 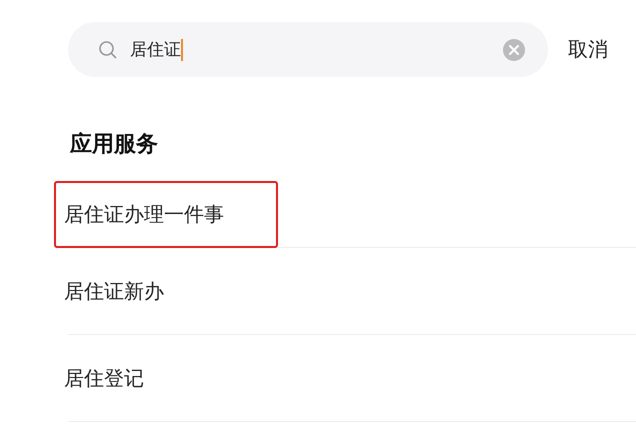 What do you see at coordinates (114, 144) in the screenshot?
I see `section-title: 应用服务` at bounding box center [114, 144].